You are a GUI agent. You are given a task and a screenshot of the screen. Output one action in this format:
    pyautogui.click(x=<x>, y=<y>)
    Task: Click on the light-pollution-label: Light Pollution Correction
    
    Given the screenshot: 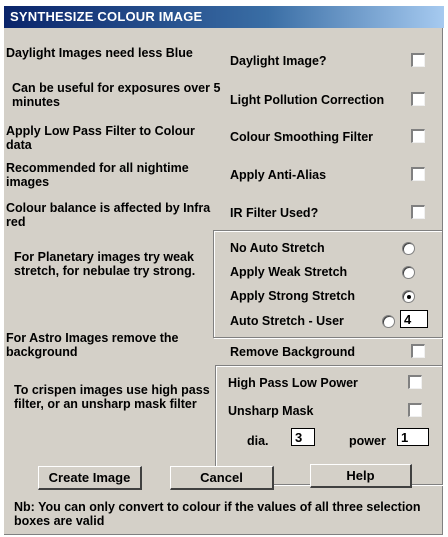 What is the action you would take?
    pyautogui.click(x=307, y=100)
    